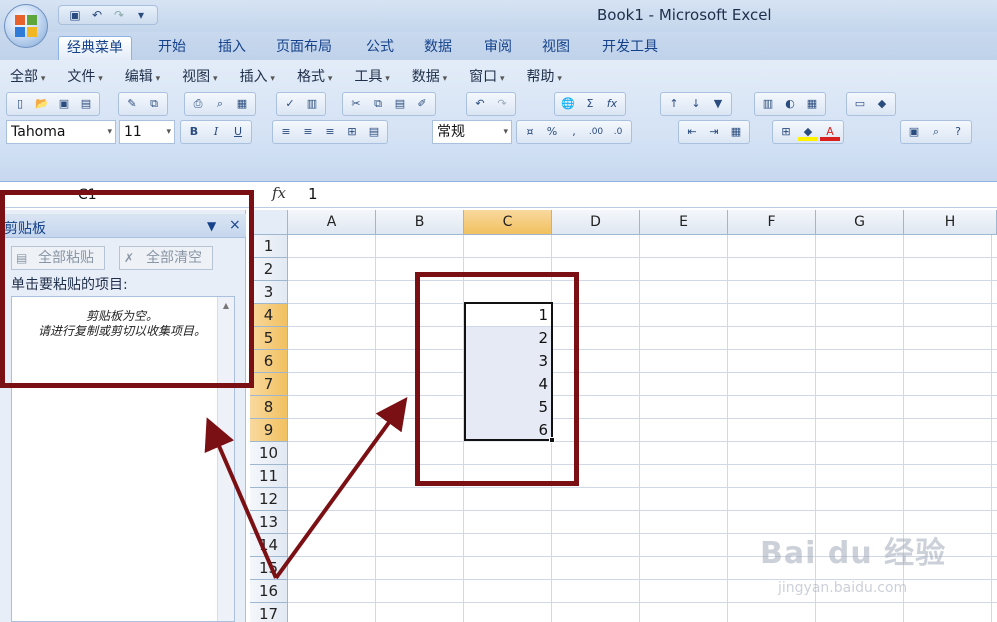  Describe the element at coordinates (853, 553) in the screenshot. I see `watermark-logo: Bai du 经验` at that location.